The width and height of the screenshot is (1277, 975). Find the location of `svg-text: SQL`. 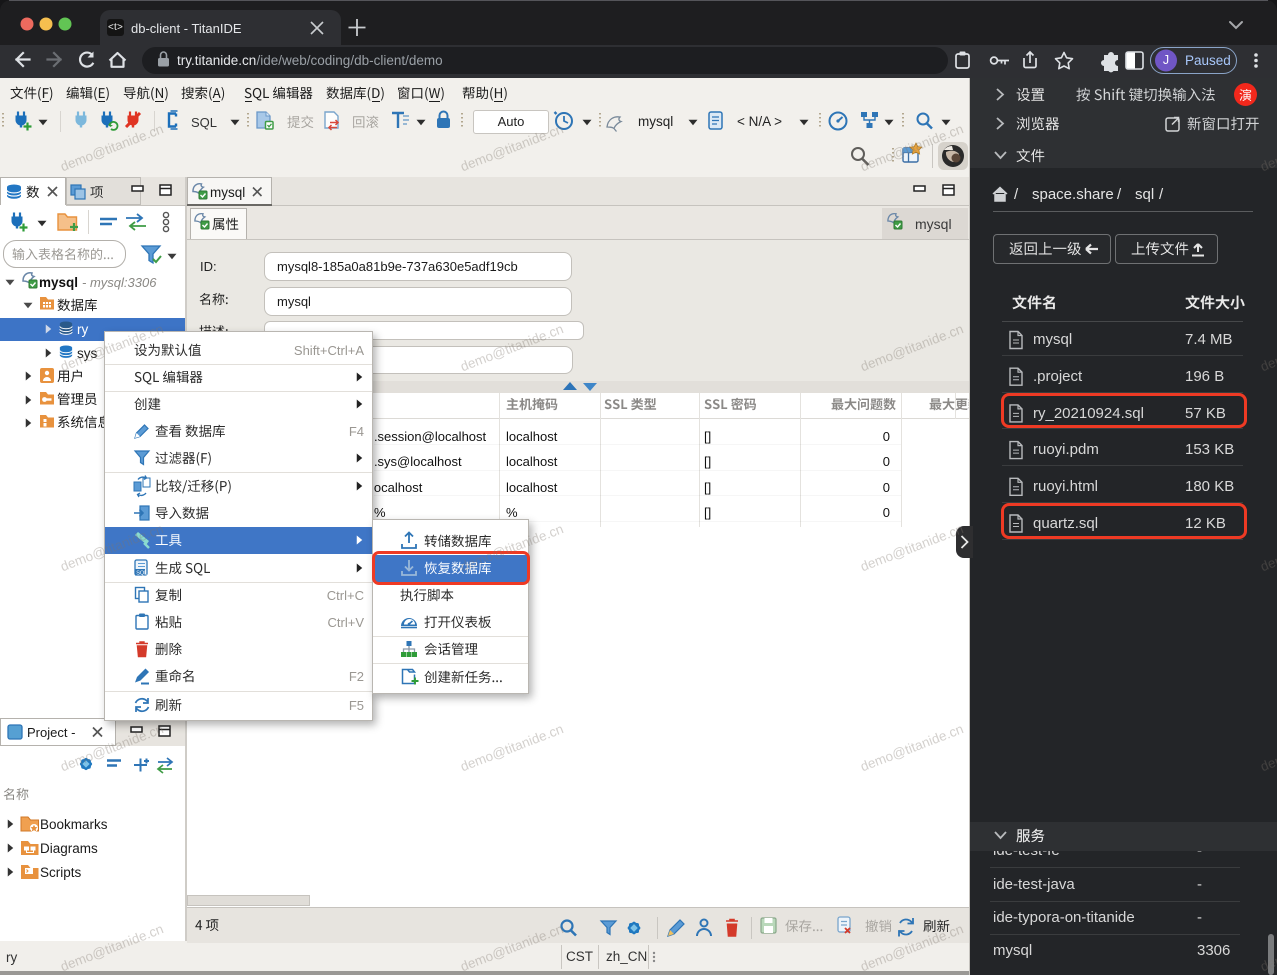

svg-text: SQL is located at coordinates (141, 574).